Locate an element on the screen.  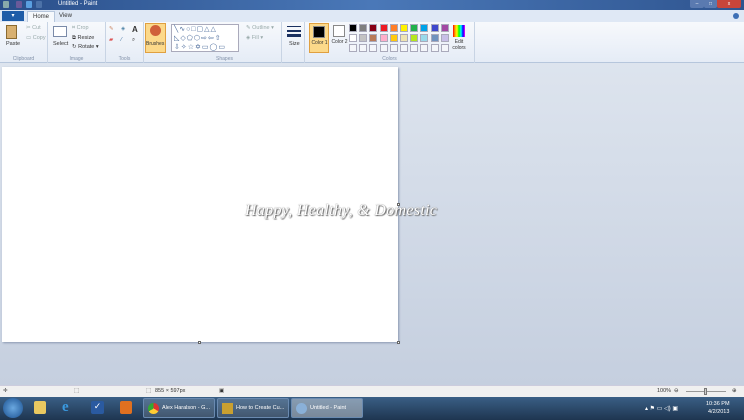
select-icon is located at coordinates (60, 31).